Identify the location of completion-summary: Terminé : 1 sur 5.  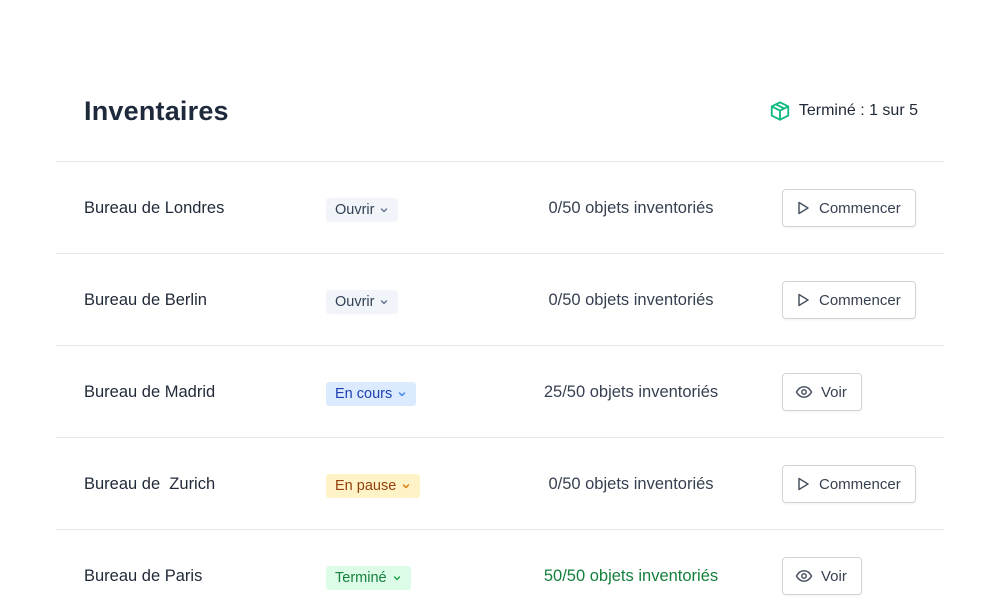
(843, 111).